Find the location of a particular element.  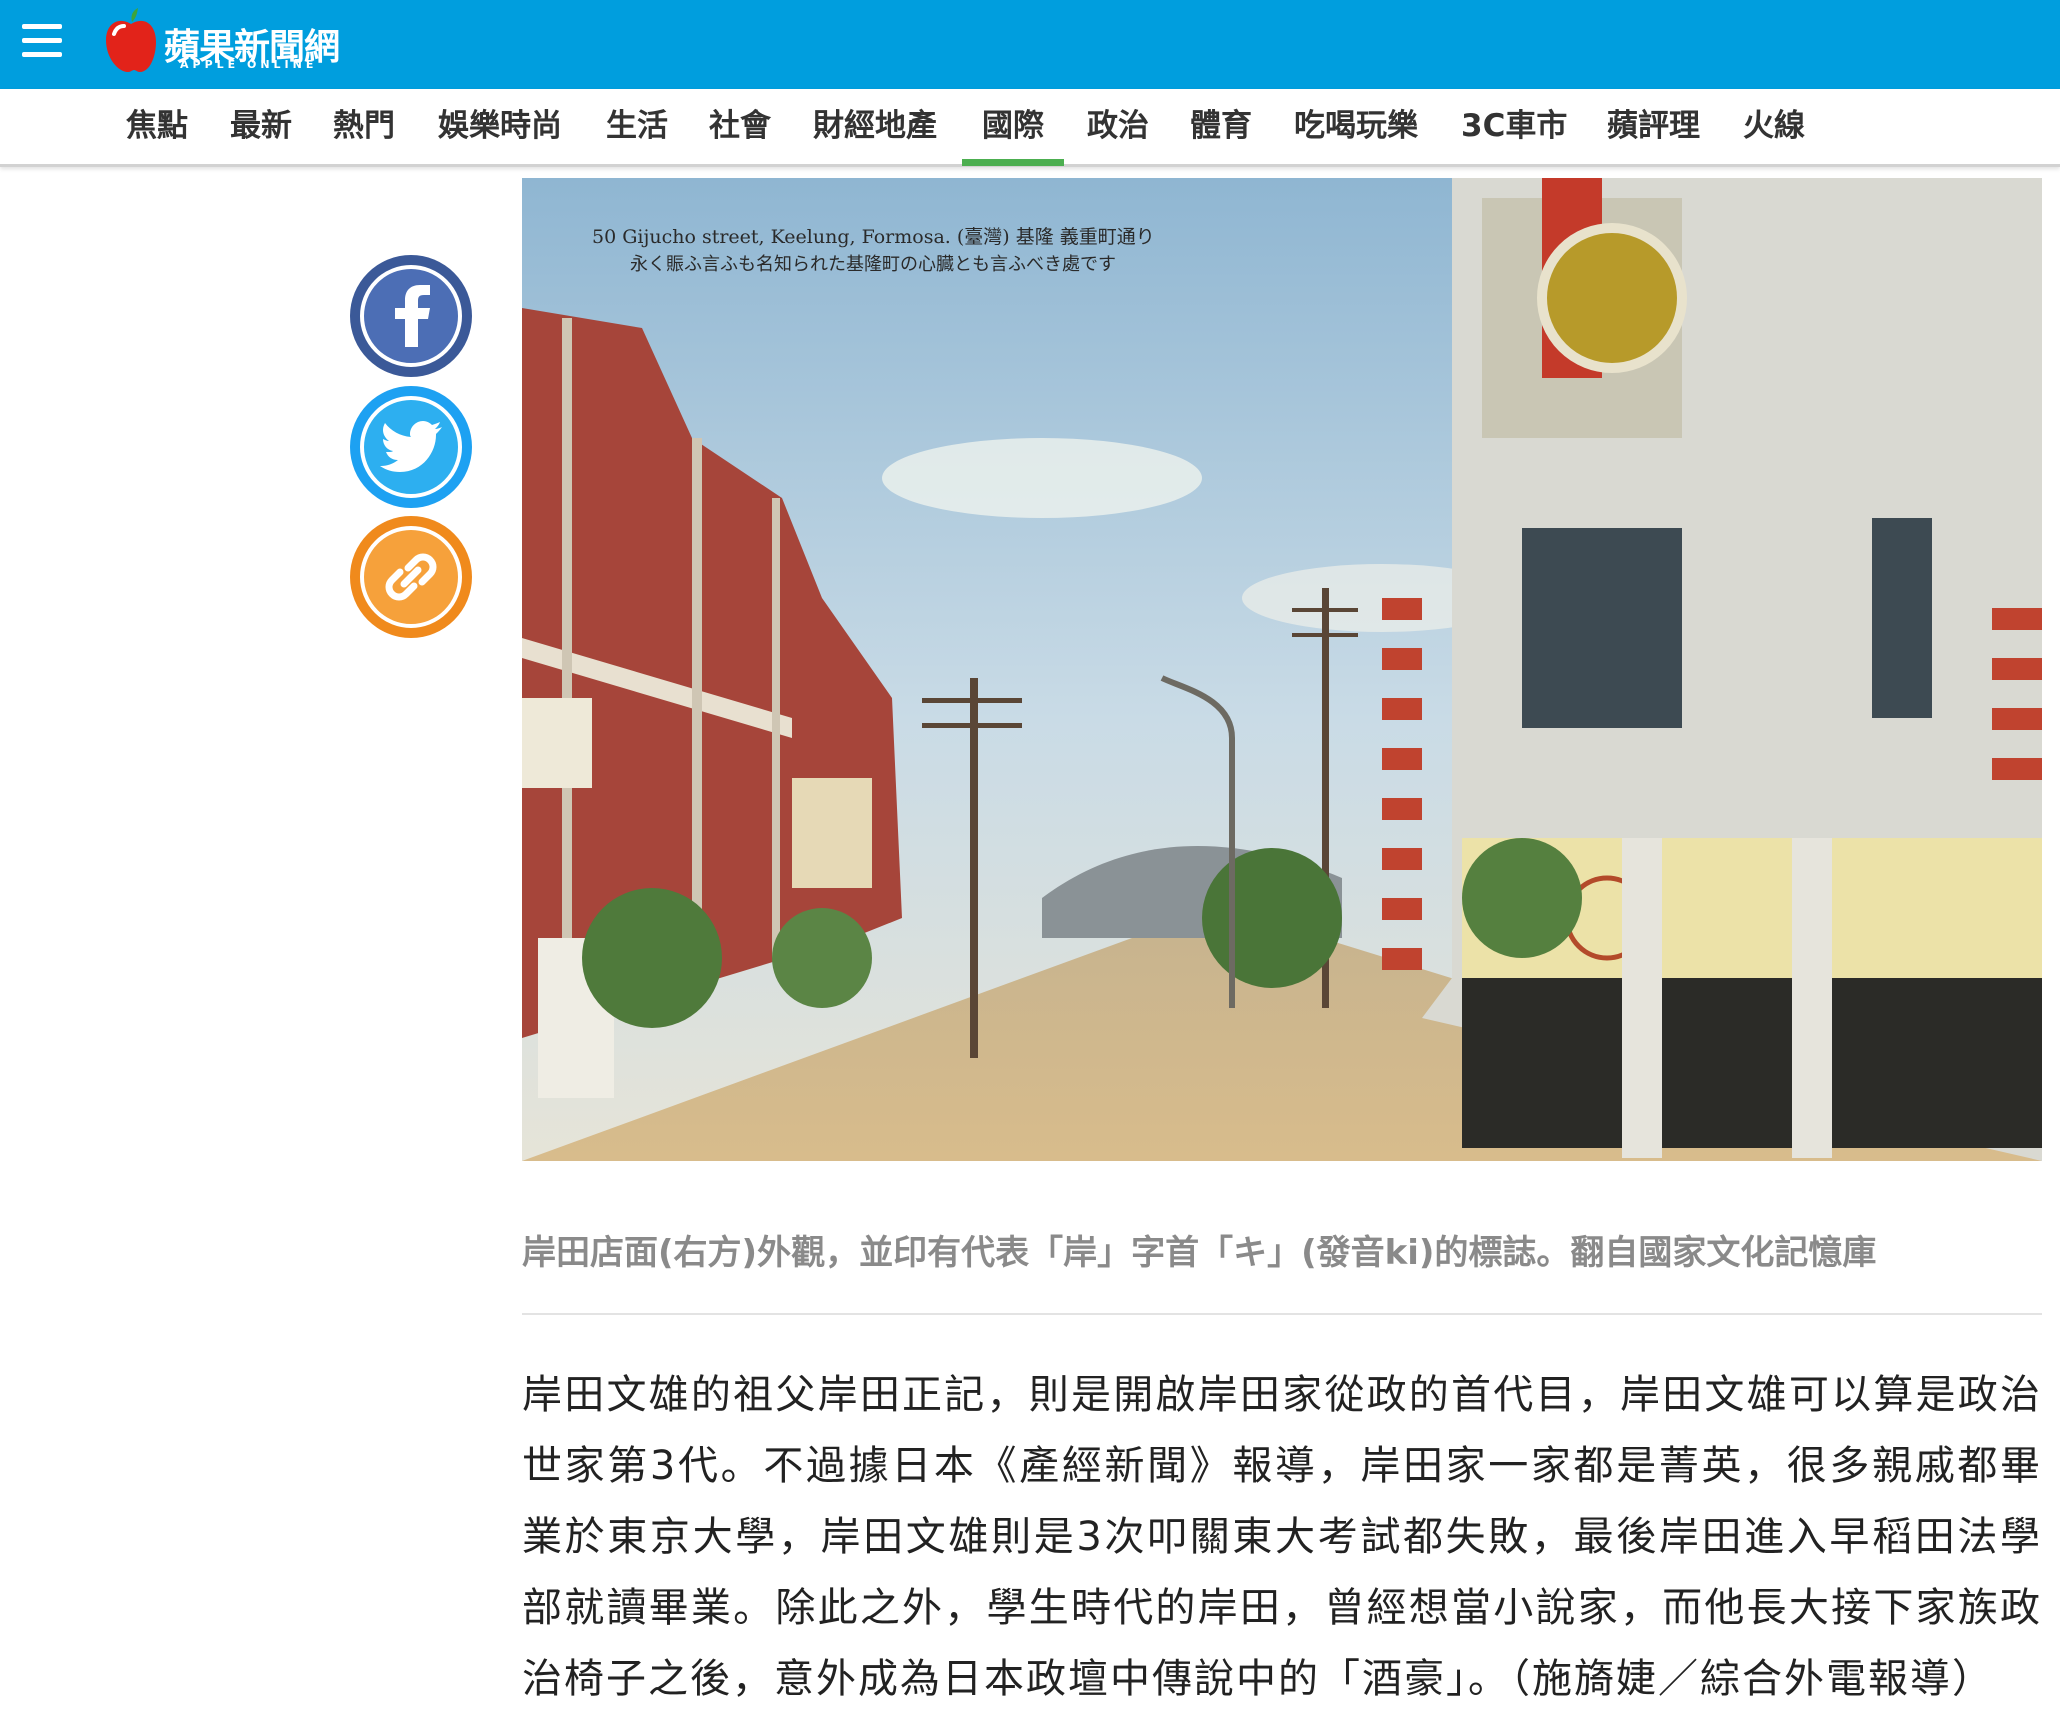

nav-item-frontline: 火線 is located at coordinates (1774, 126).